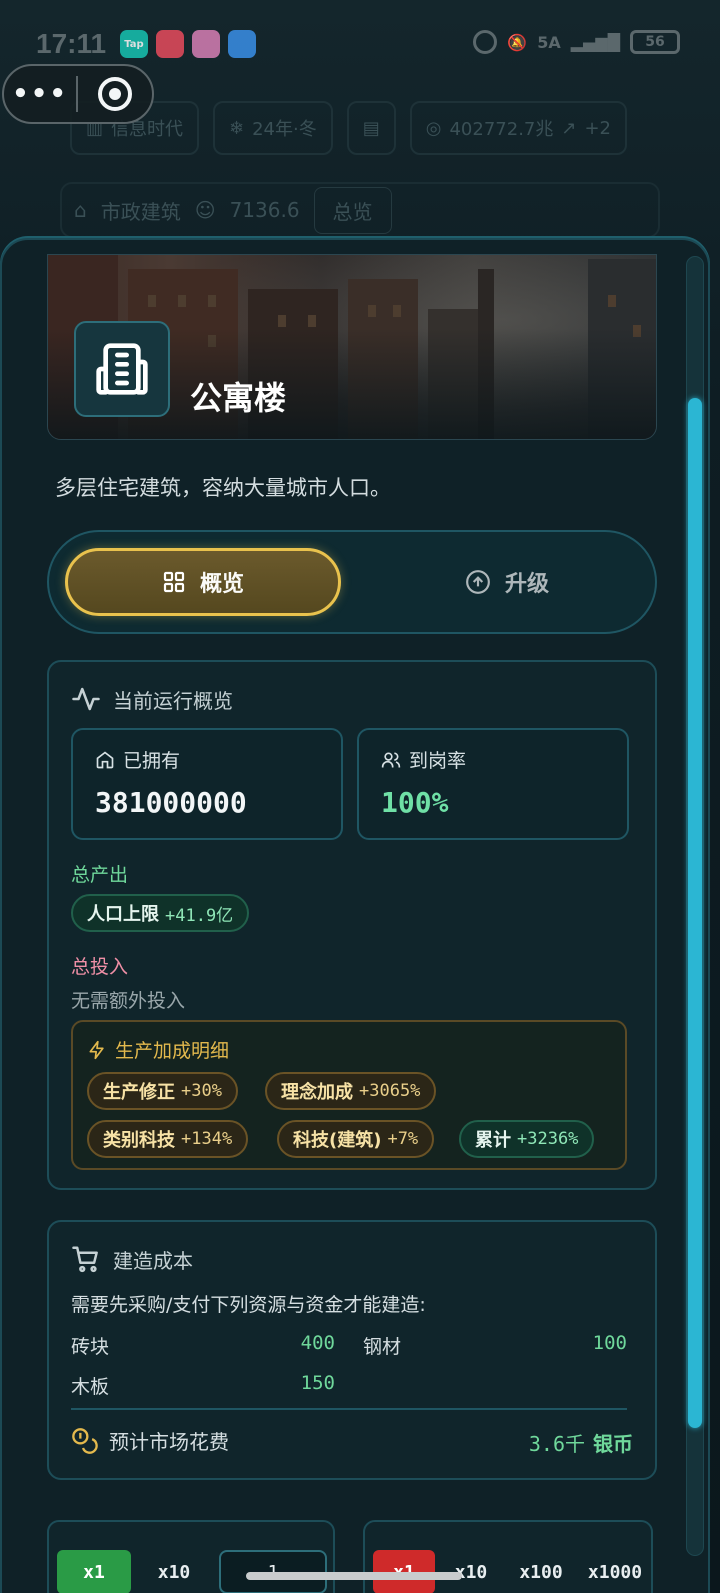  I want to click on build-quantity-selector: x1 x10 1, so click(191, 1556).